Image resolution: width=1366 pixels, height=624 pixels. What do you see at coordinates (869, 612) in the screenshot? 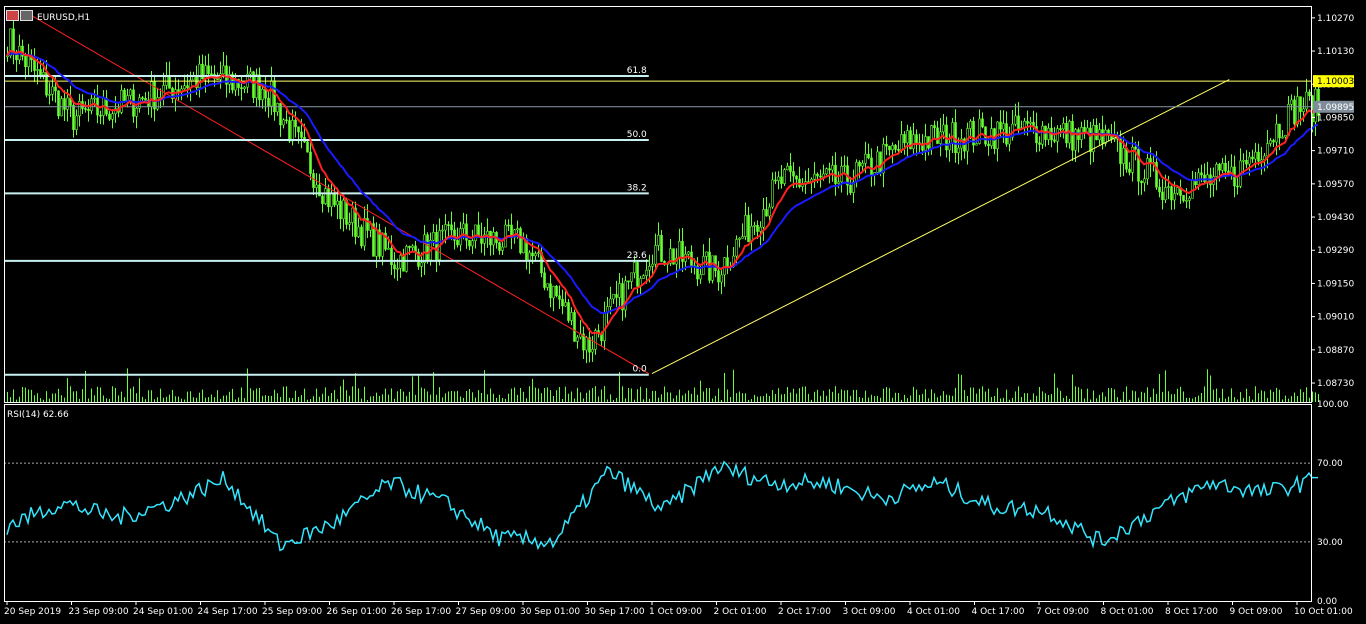
I see `time-tick-label: 3 Oct 09:00` at bounding box center [869, 612].